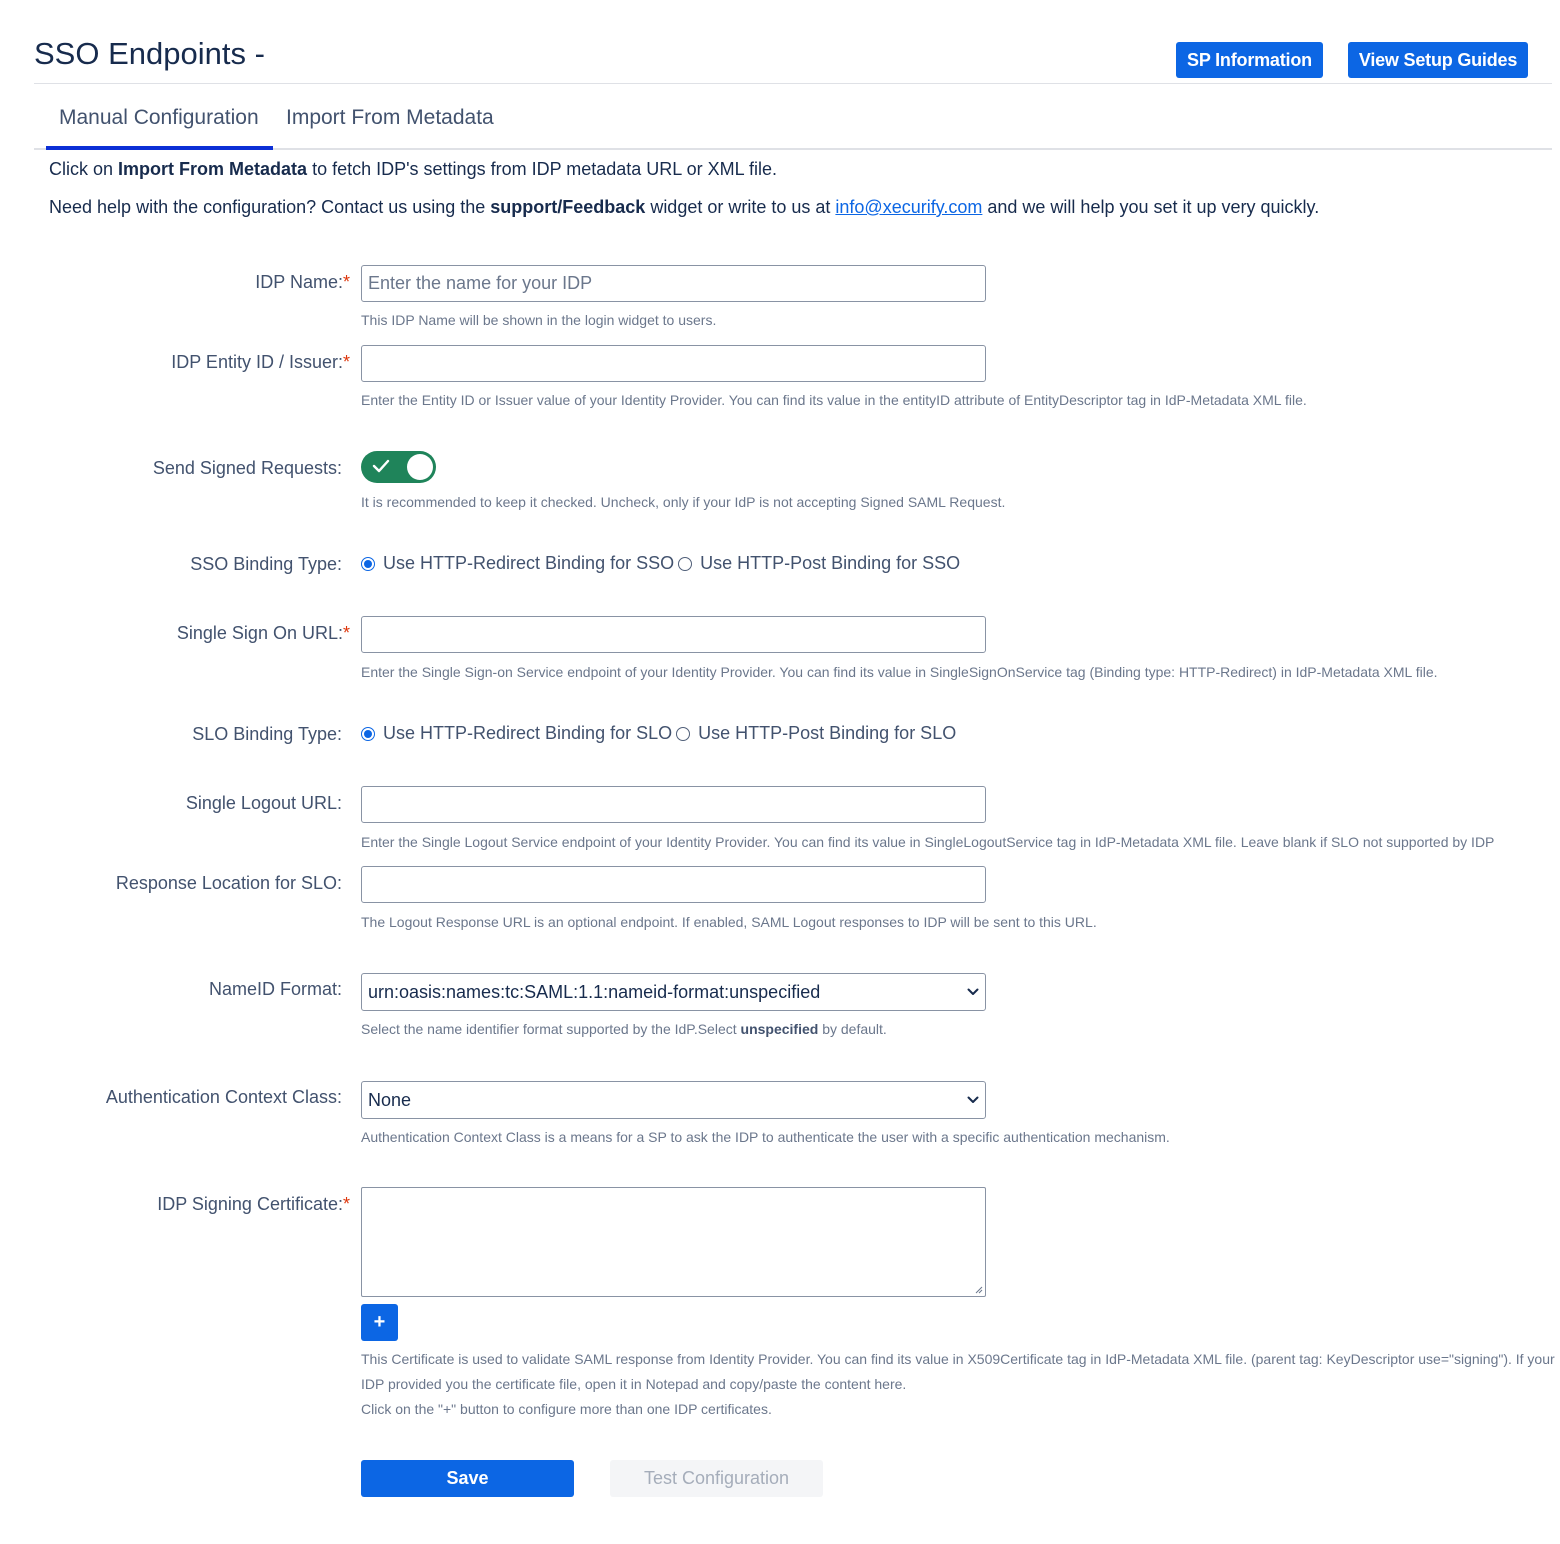  Describe the element at coordinates (263, 633) in the screenshot. I see `sso-url-label: Single Sign On URL:*` at that location.